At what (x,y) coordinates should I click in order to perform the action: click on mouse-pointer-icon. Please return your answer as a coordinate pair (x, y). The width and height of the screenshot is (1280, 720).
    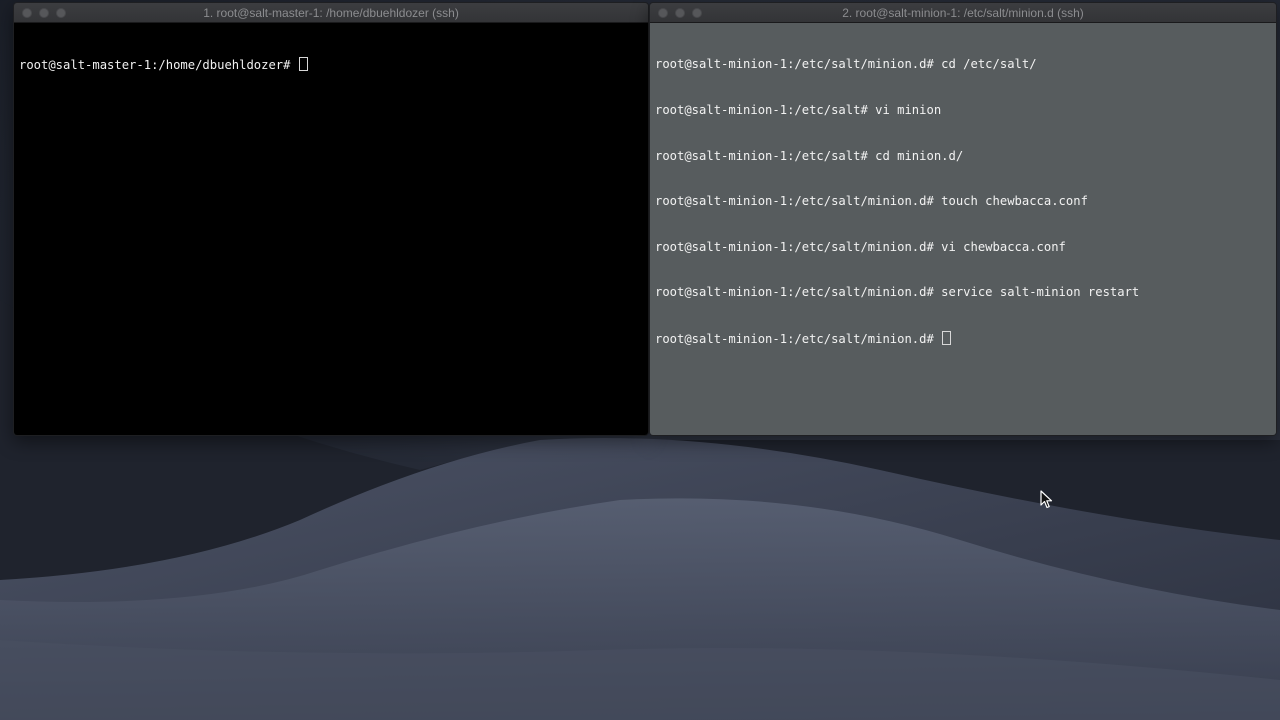
    Looking at the image, I should click on (1046, 499).